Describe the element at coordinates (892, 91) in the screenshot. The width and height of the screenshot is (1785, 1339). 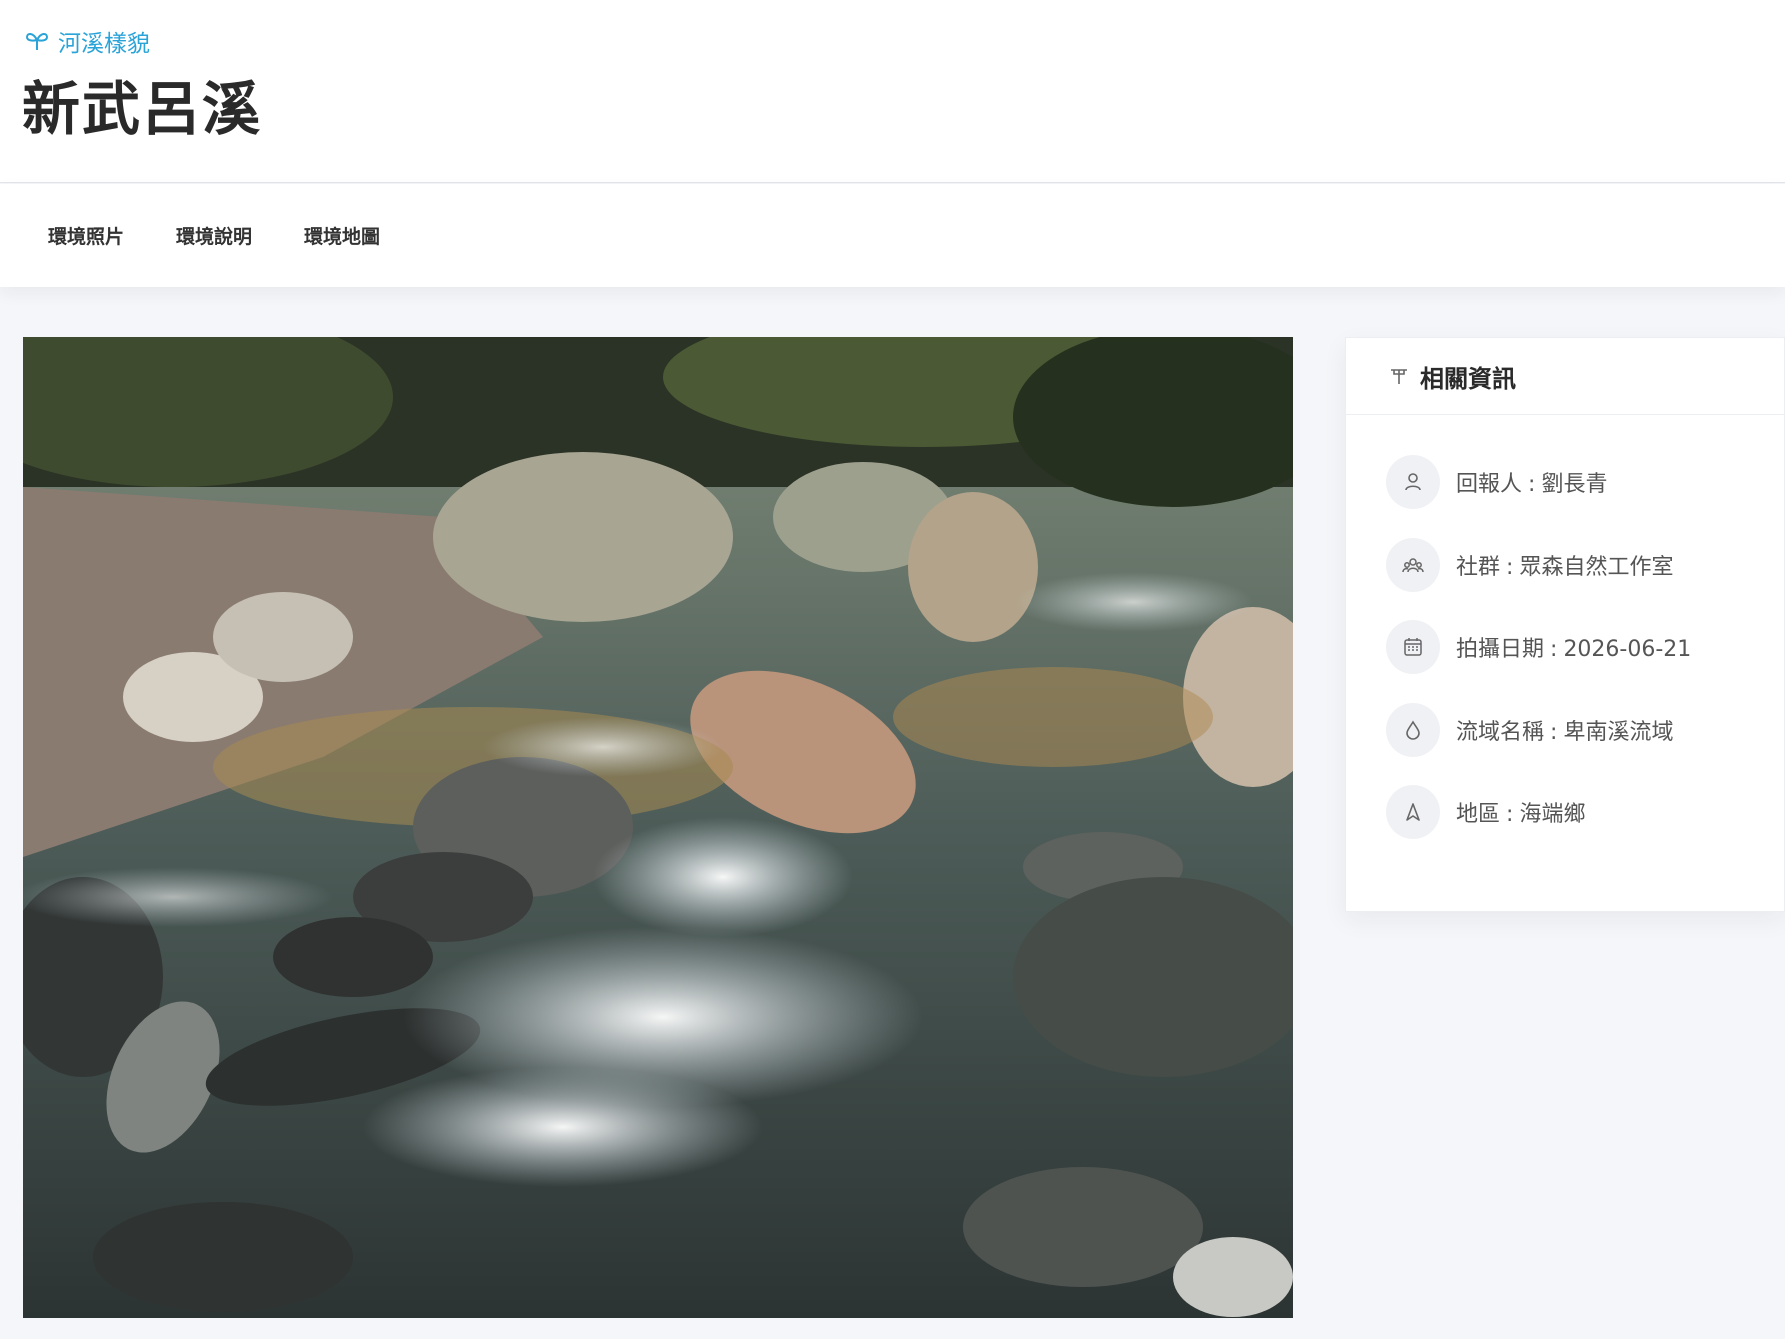
I see `page-header: 河溪樣貌 新武呂溪` at that location.